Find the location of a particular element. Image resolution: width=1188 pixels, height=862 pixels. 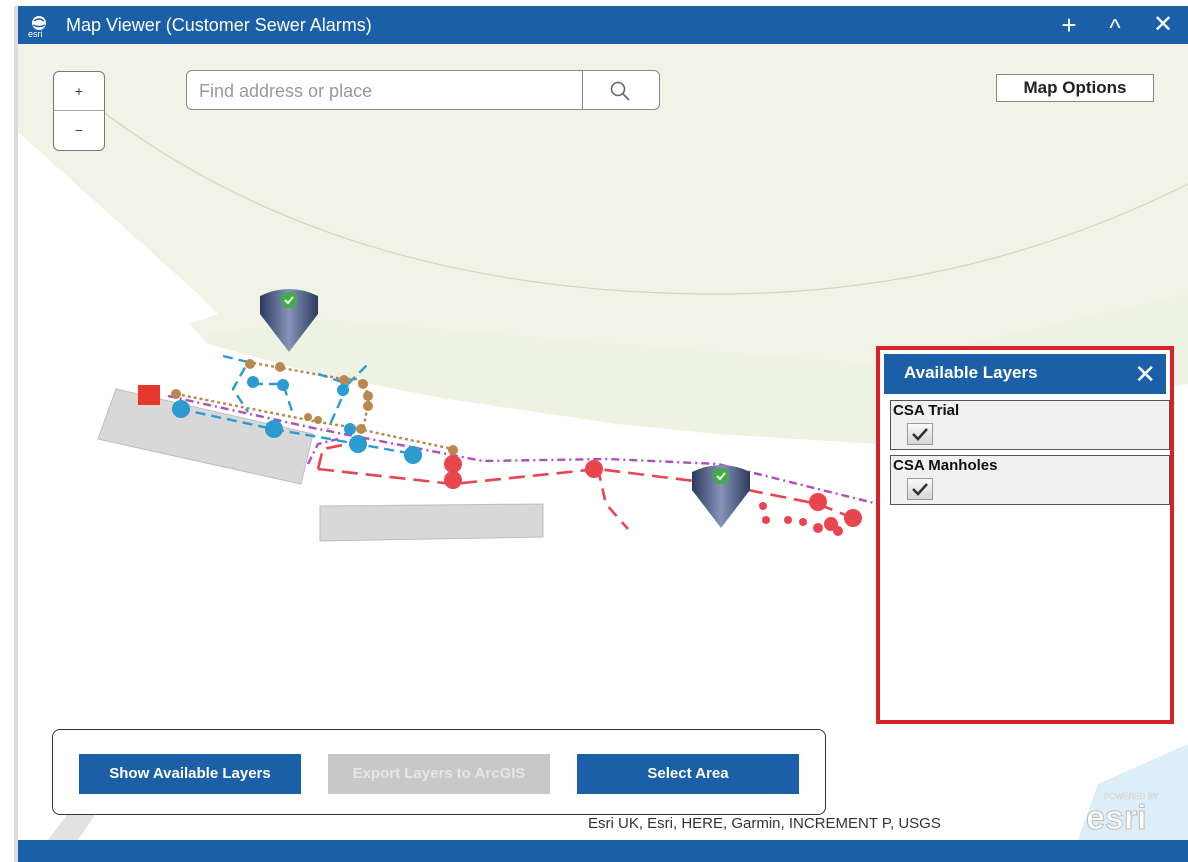

map-options-button: Map Options is located at coordinates (1075, 88).